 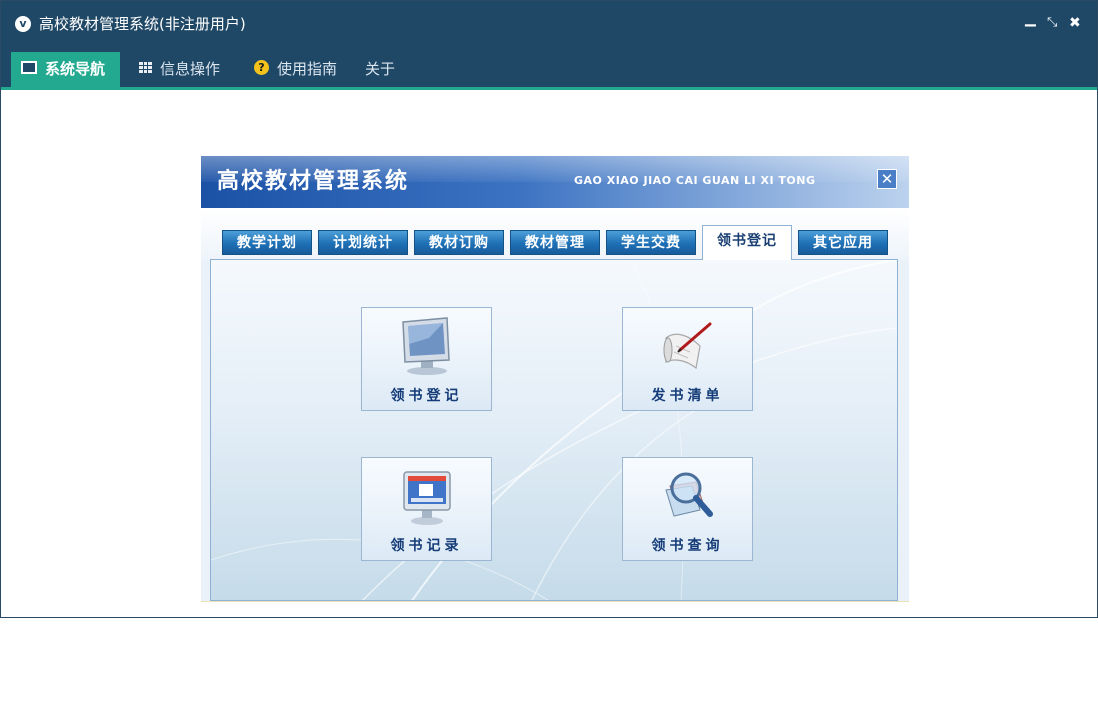 I want to click on tab-strip: 教学计划 计划统计 教材订购 教材管理 学生交费 领书登记 其它应用, so click(x=555, y=234).